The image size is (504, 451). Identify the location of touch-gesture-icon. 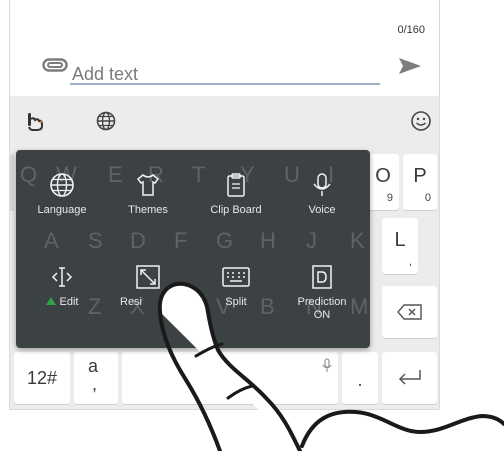
(35, 121).